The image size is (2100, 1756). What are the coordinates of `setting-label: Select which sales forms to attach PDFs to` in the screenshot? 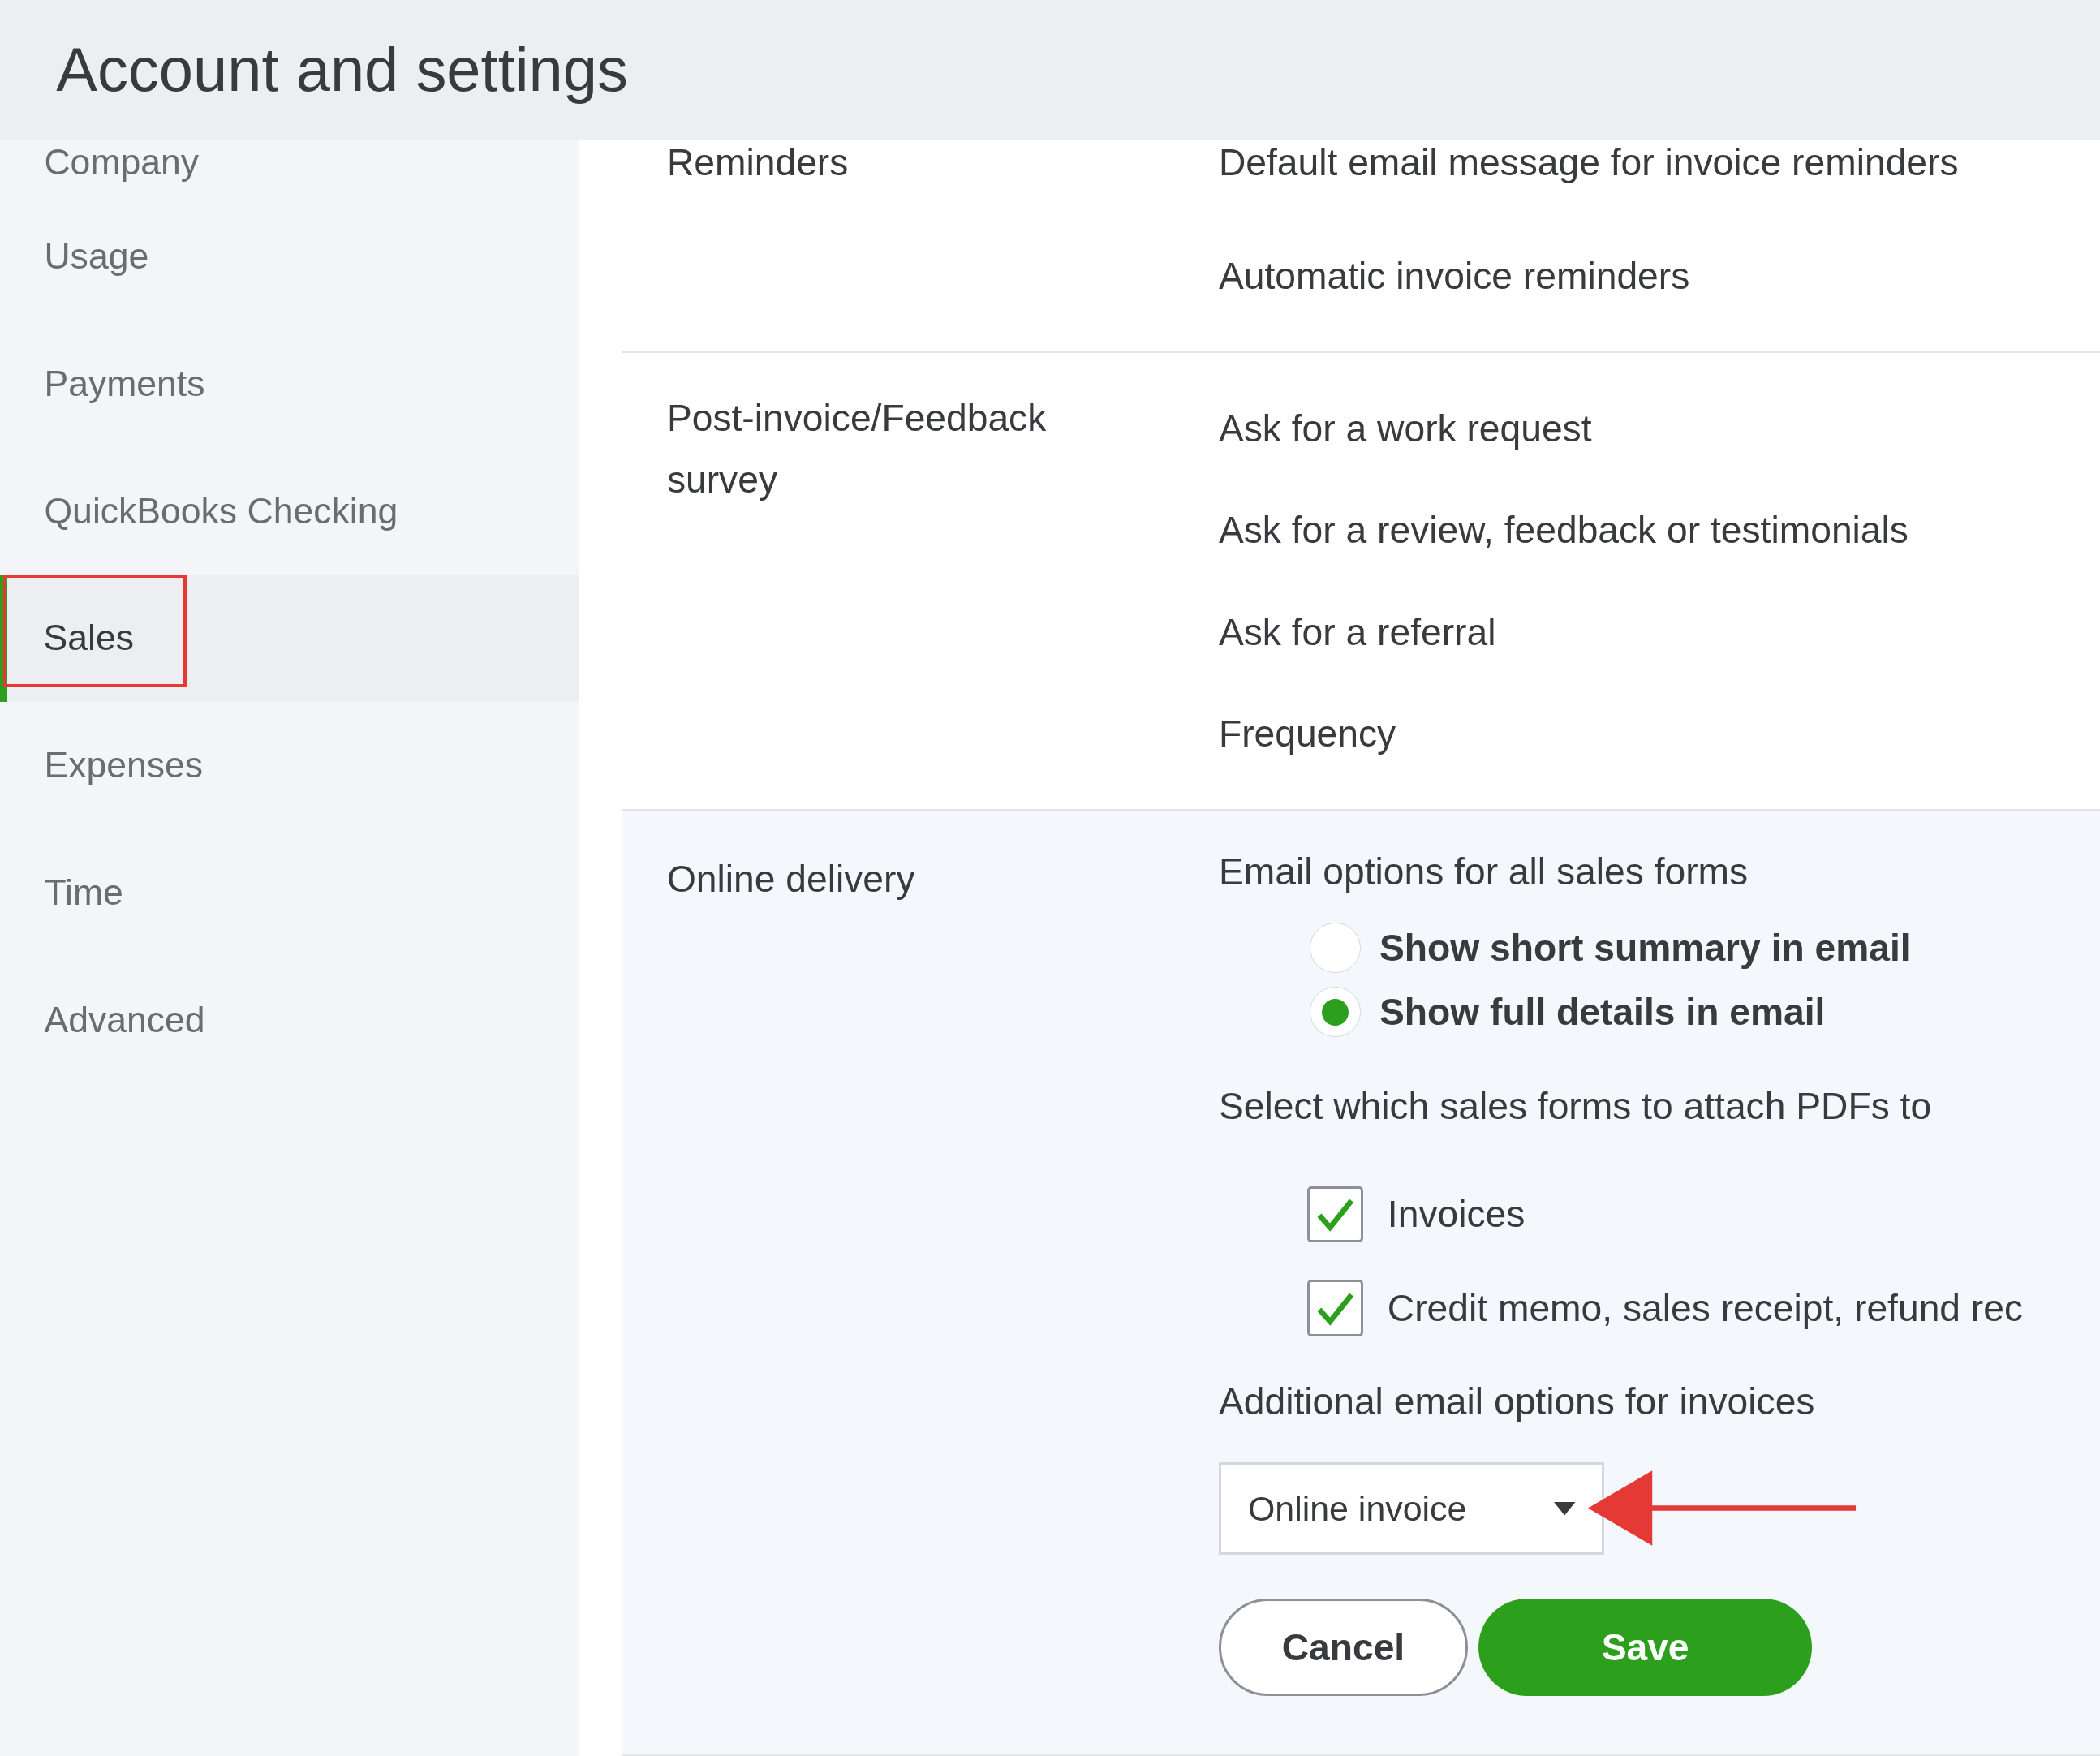 It's located at (1575, 1106).